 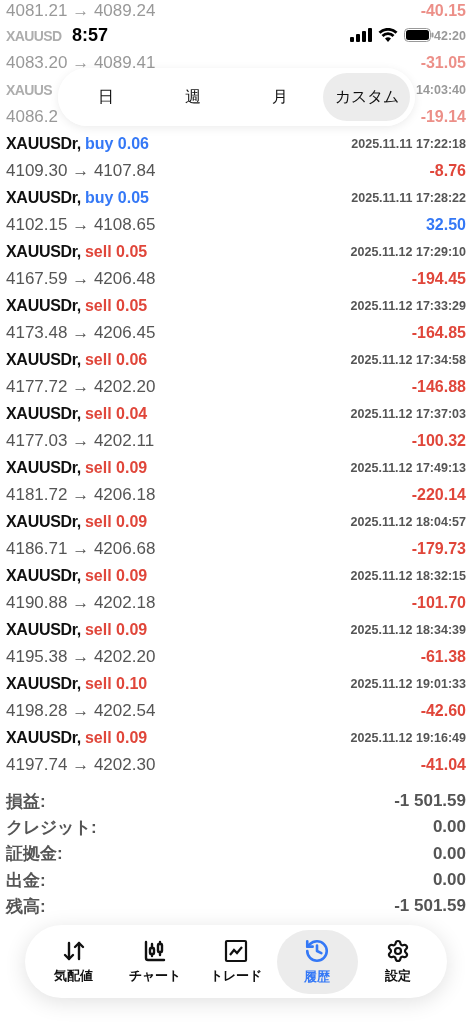 What do you see at coordinates (81, 548) in the screenshot?
I see `price-range: 4186.71 → 4206.68` at bounding box center [81, 548].